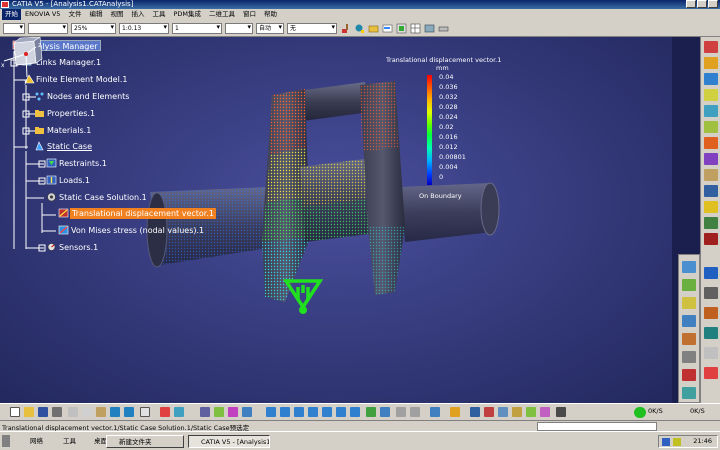 The width and height of the screenshot is (720, 450). Describe the element at coordinates (233, 412) in the screenshot. I see `design-table-icon` at that location.